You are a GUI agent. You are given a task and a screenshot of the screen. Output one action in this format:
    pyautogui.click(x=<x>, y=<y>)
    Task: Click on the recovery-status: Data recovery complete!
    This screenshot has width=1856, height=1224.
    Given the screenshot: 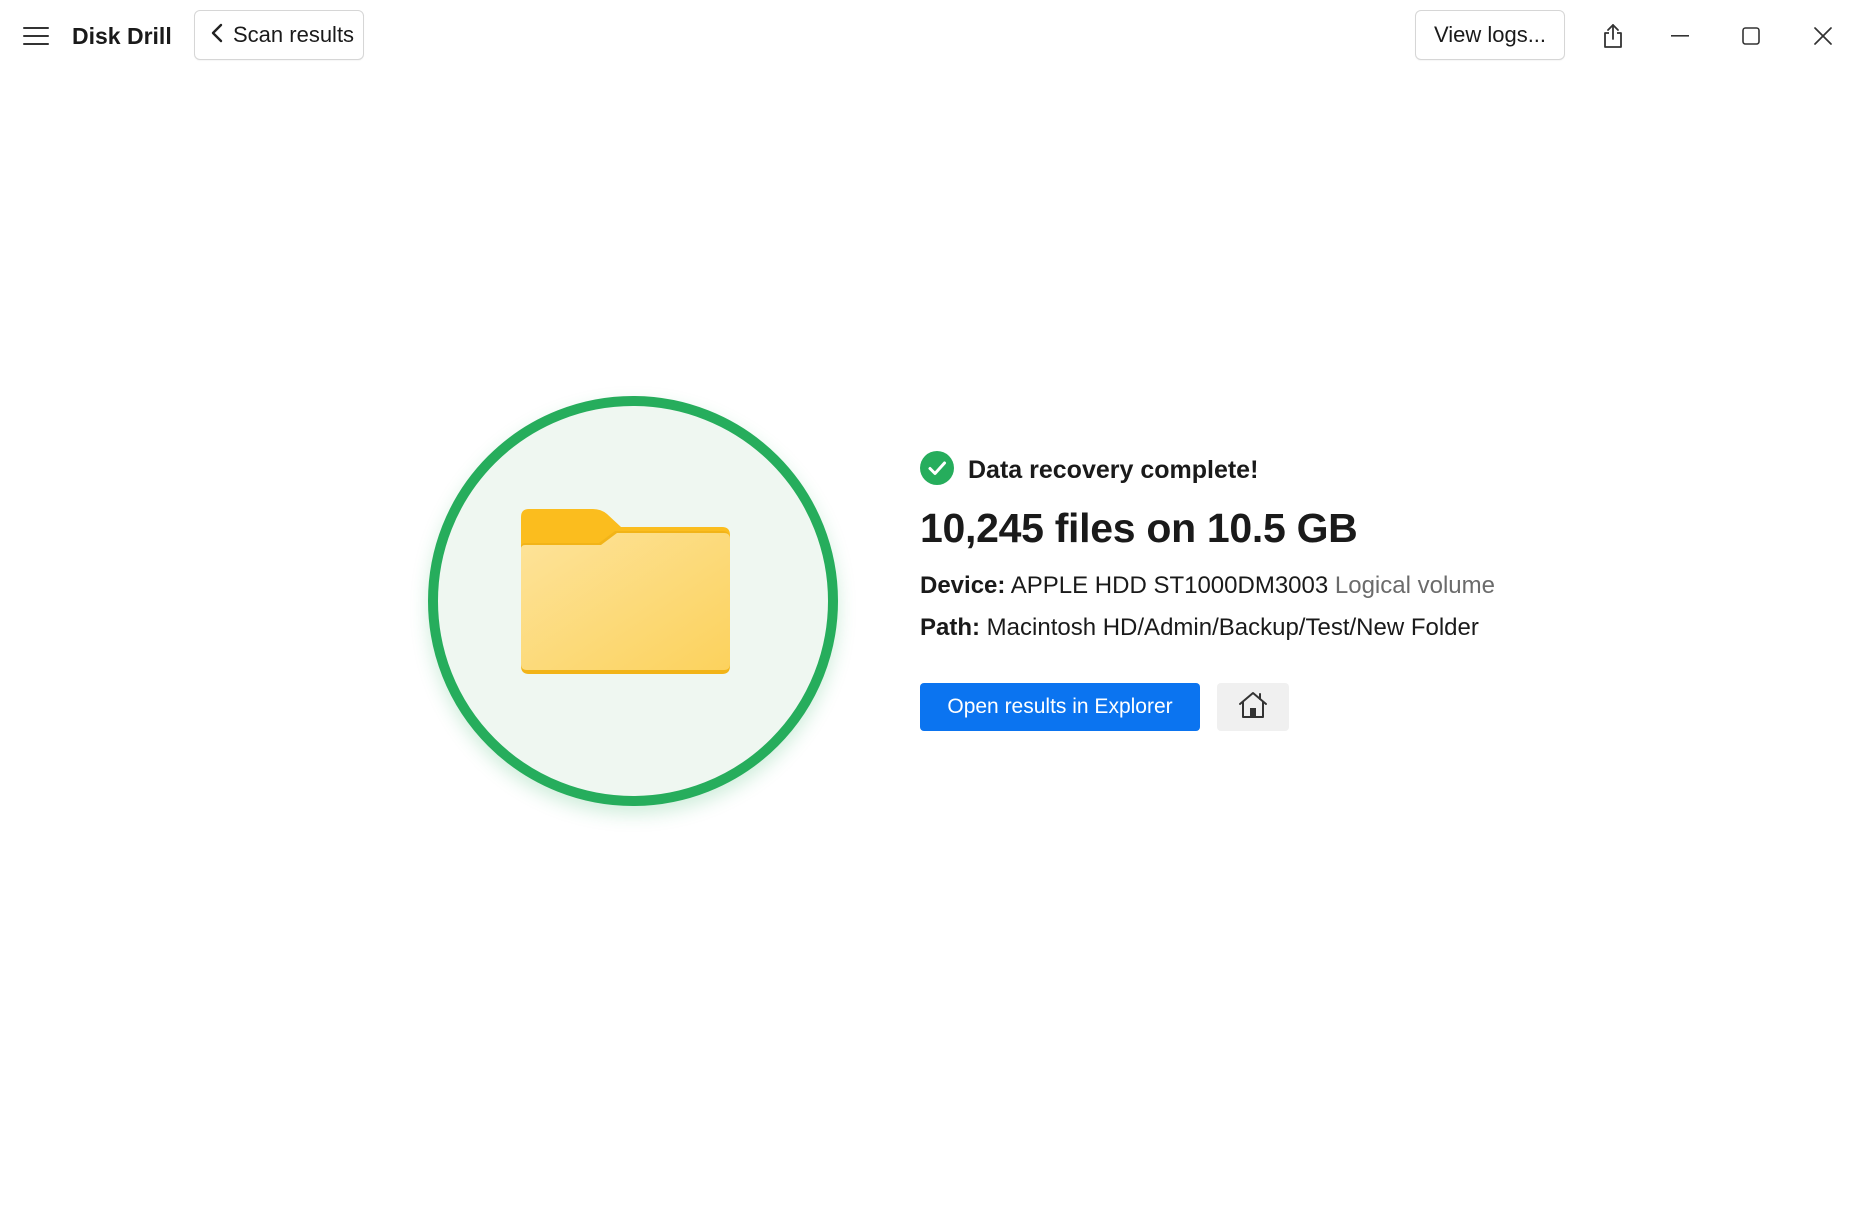 What is the action you would take?
    pyautogui.click(x=1089, y=470)
    